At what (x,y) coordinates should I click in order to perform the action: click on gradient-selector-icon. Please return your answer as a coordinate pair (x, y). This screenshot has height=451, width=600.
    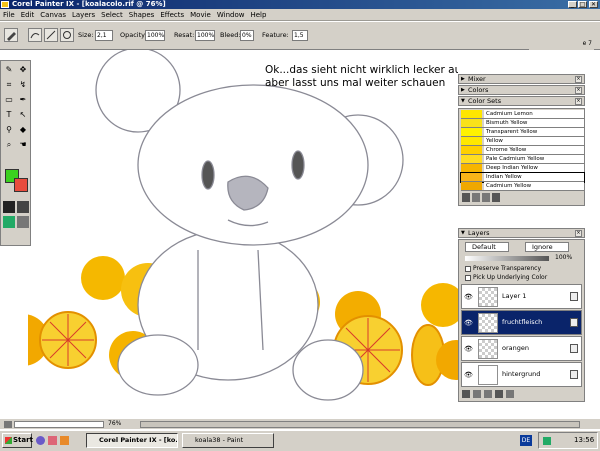
    Looking at the image, I should click on (9, 222).